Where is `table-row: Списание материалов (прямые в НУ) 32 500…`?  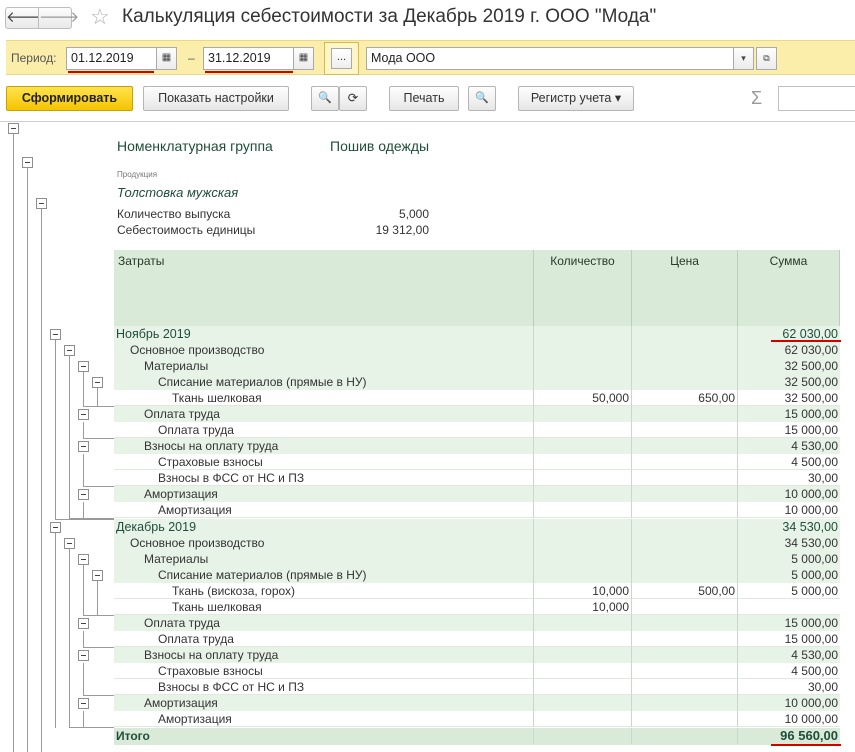 table-row: Списание материалов (прямые в НУ) 32 500… is located at coordinates (477, 382).